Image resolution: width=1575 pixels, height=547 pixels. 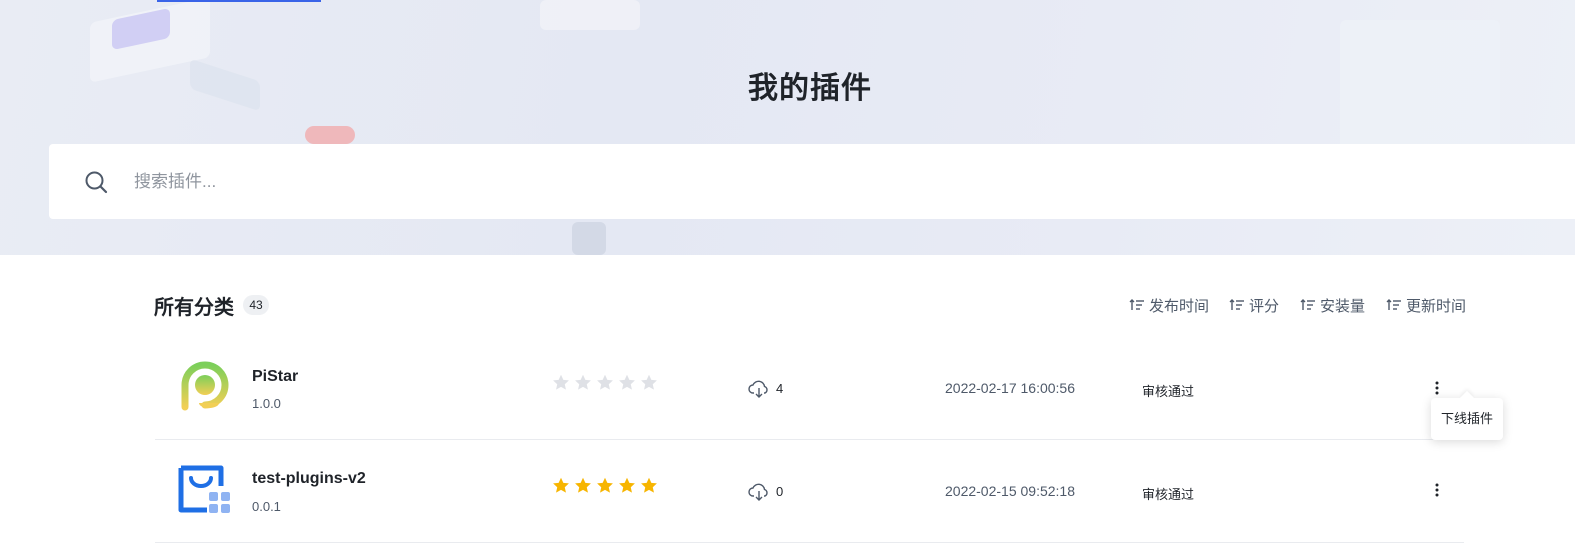 I want to click on plugin-version: 0.0.1, so click(x=266, y=506).